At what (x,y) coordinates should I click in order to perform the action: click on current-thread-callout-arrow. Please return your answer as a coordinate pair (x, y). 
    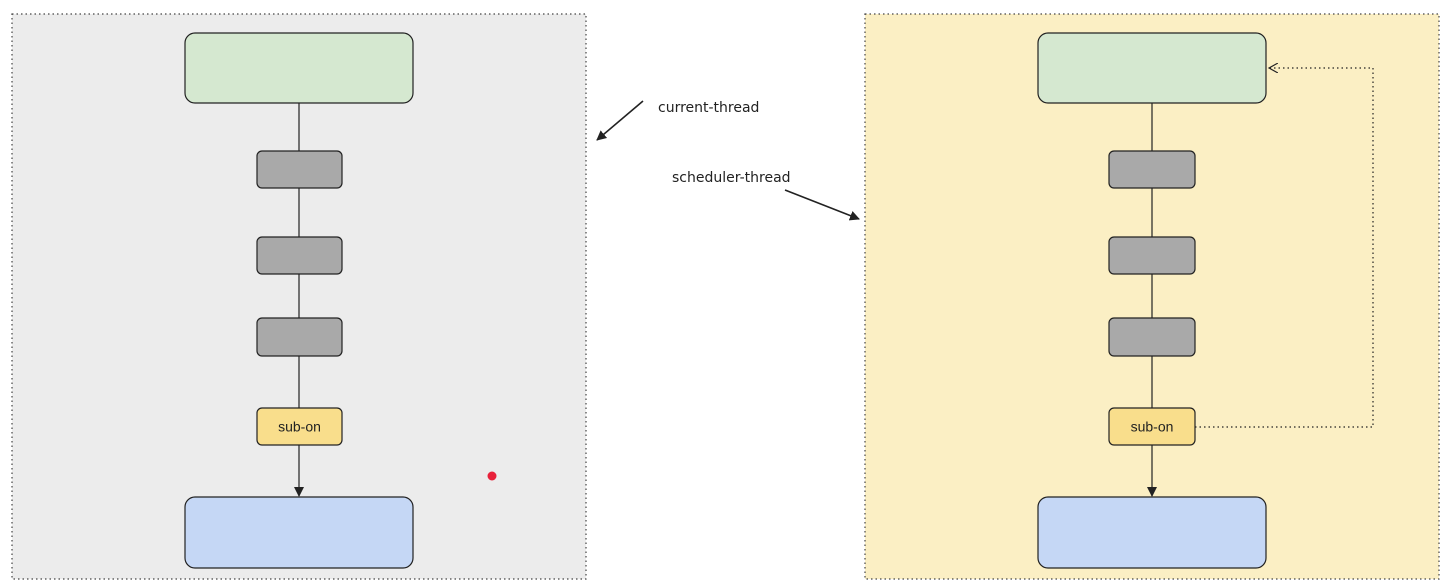
    Looking at the image, I should click on (620, 120).